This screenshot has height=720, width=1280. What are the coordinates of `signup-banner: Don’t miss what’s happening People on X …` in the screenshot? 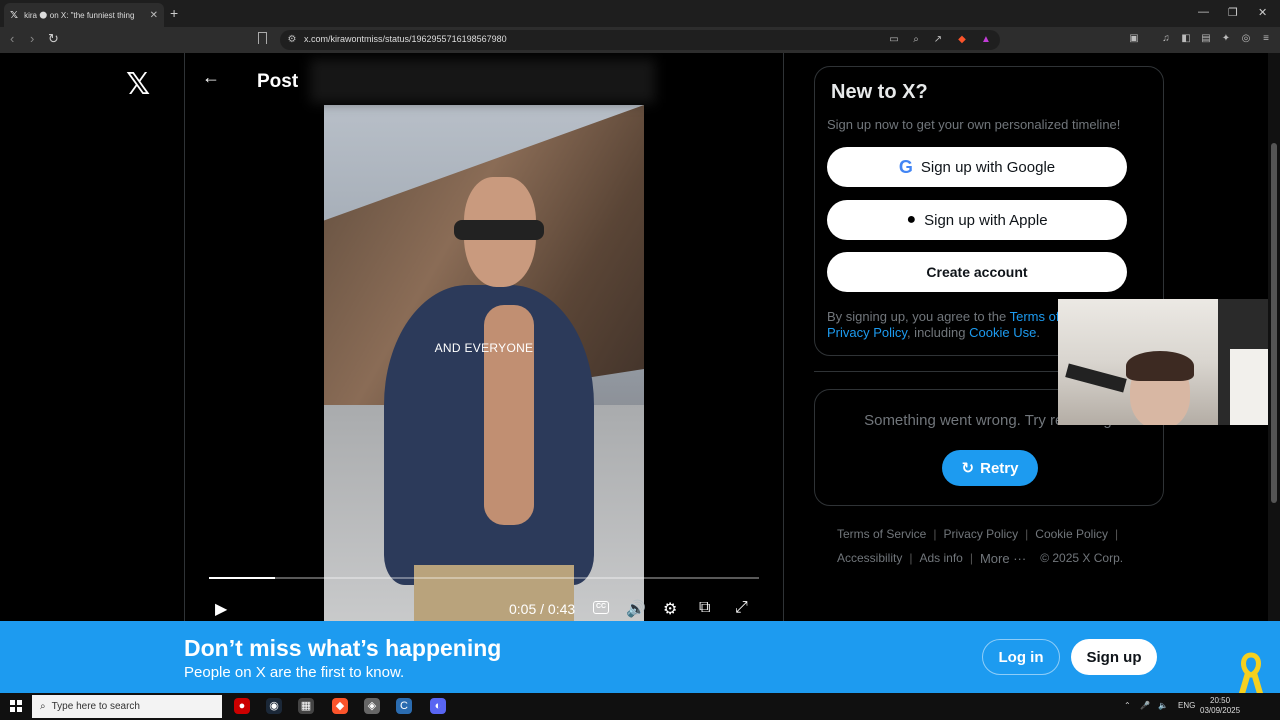 It's located at (640, 664).